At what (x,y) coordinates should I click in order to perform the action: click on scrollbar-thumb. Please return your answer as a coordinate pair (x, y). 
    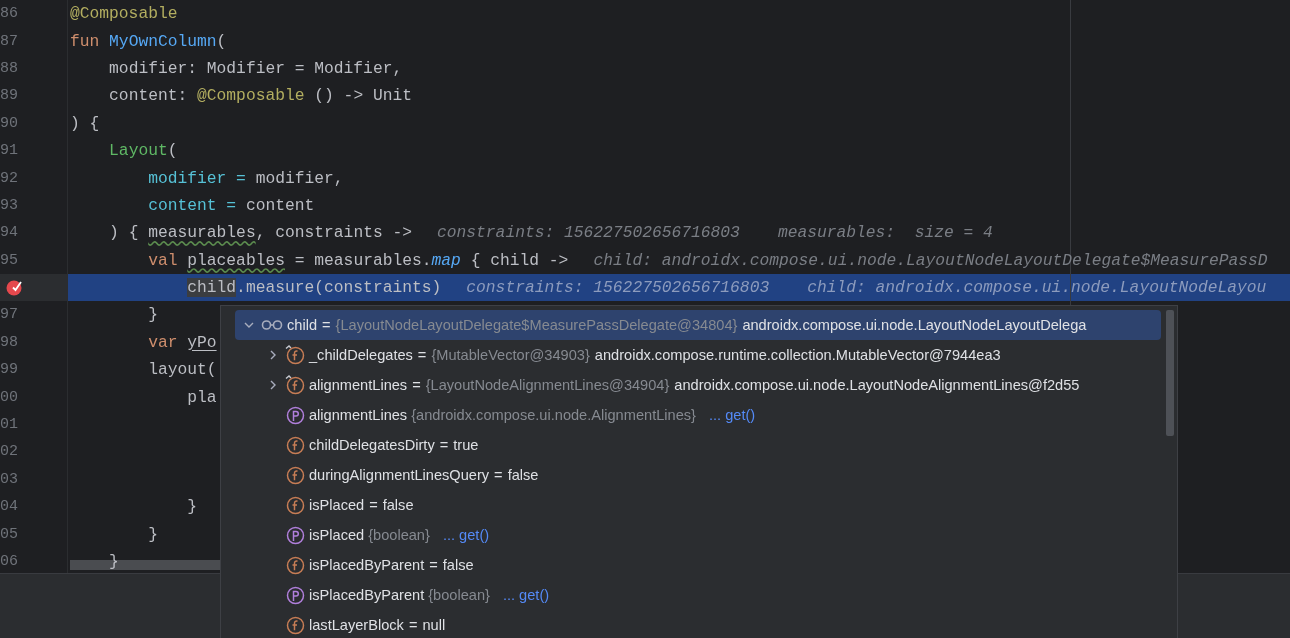
    Looking at the image, I should click on (1170, 373).